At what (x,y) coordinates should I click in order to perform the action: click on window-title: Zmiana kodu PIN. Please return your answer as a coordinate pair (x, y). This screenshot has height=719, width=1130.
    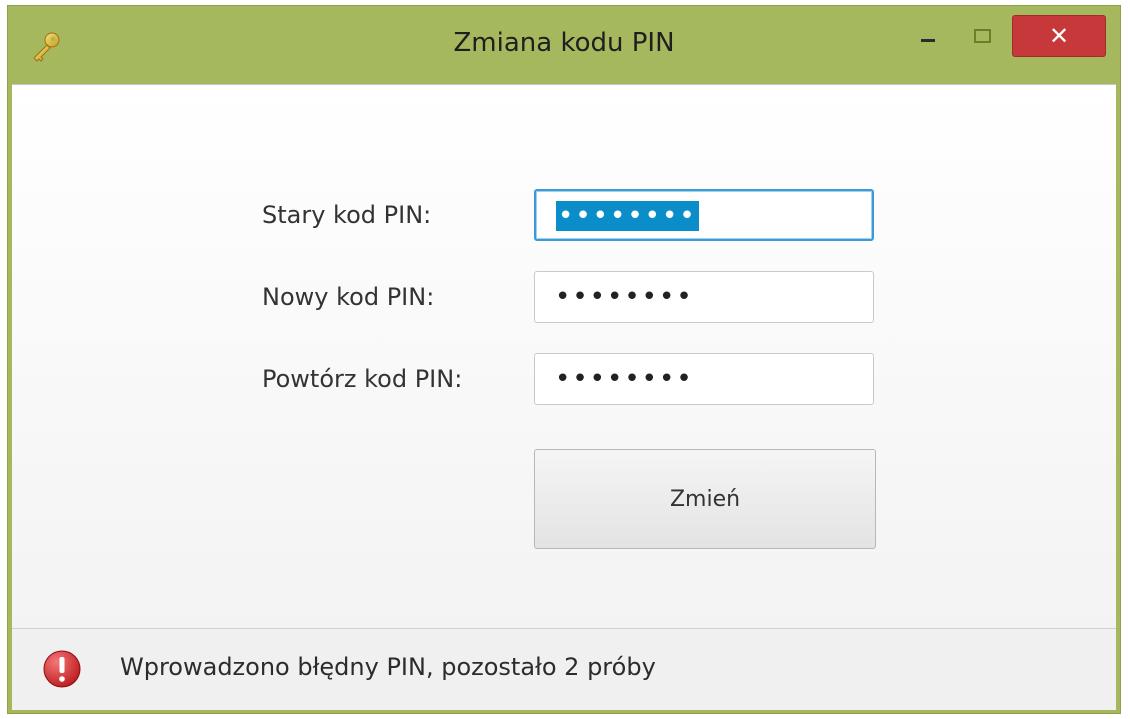
    Looking at the image, I should click on (564, 43).